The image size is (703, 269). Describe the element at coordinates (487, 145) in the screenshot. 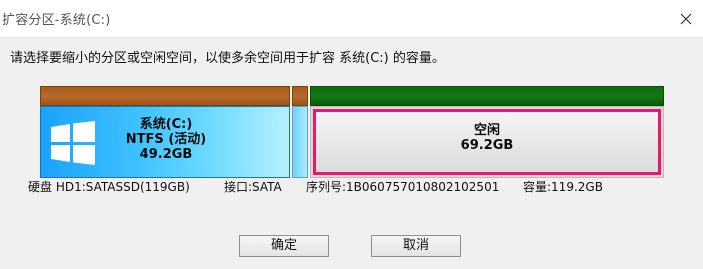

I see `free-space-size: 69.2GB` at that location.